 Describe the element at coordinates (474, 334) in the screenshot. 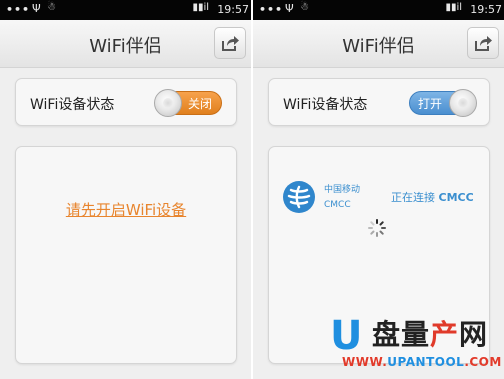

I see `watermark-text-part3: 网` at that location.